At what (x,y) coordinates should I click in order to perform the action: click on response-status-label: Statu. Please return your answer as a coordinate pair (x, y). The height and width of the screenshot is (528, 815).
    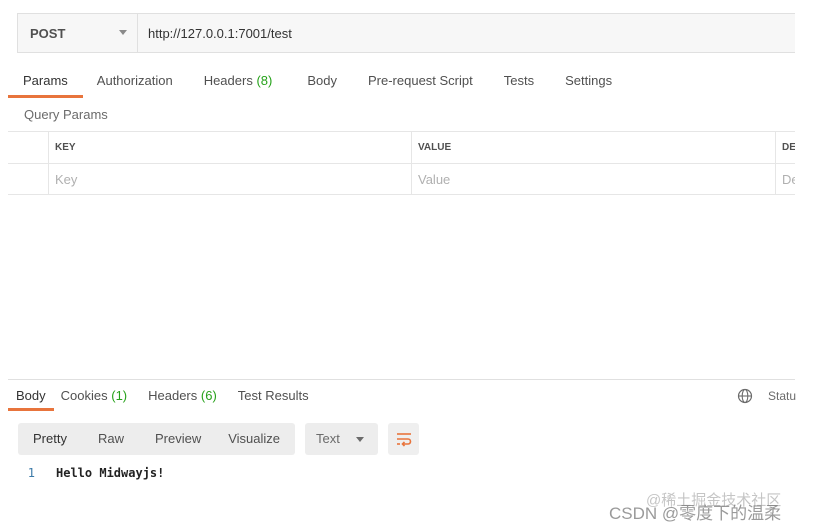
    Looking at the image, I should click on (782, 396).